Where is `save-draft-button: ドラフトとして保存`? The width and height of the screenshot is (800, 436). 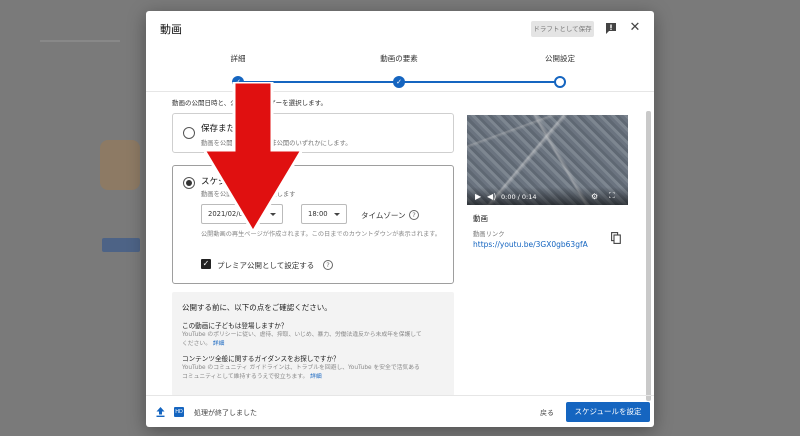
save-draft-button: ドラフトとして保存 is located at coordinates (562, 29).